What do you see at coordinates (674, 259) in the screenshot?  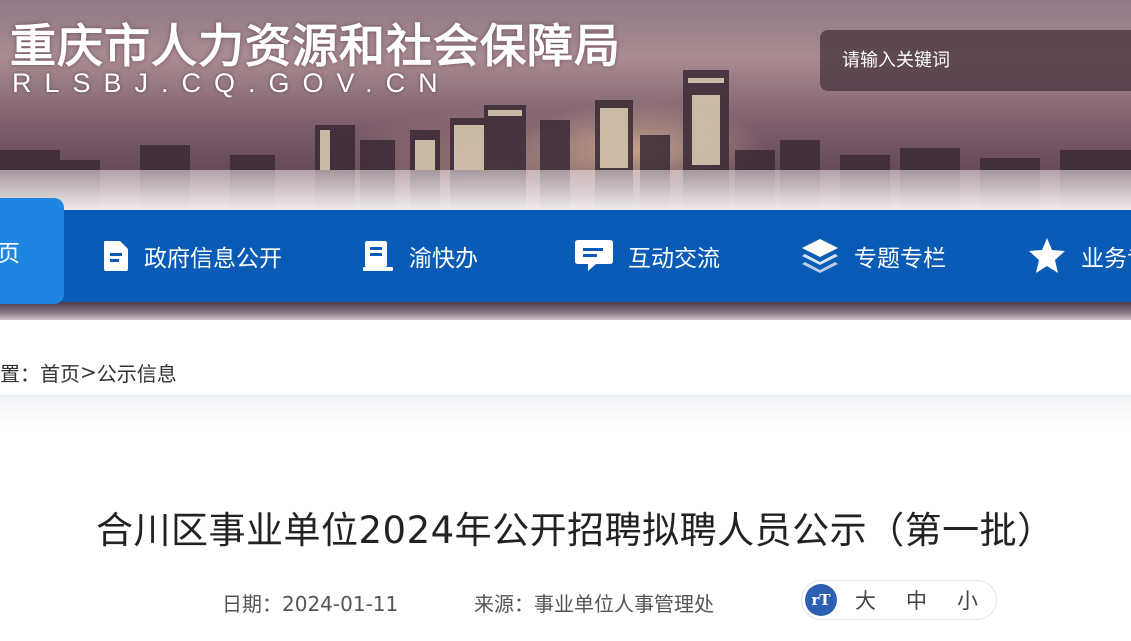 I see `nav-item-label: 互动交流` at bounding box center [674, 259].